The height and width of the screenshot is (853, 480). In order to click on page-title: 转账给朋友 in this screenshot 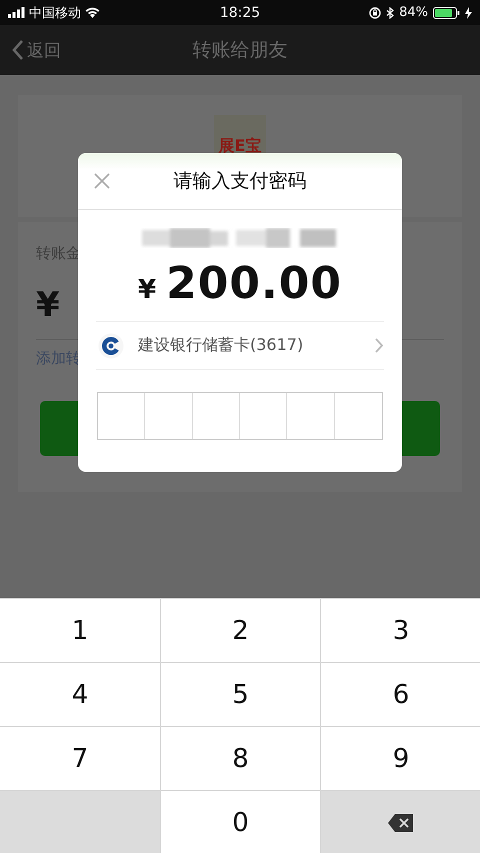, I will do `click(240, 50)`.